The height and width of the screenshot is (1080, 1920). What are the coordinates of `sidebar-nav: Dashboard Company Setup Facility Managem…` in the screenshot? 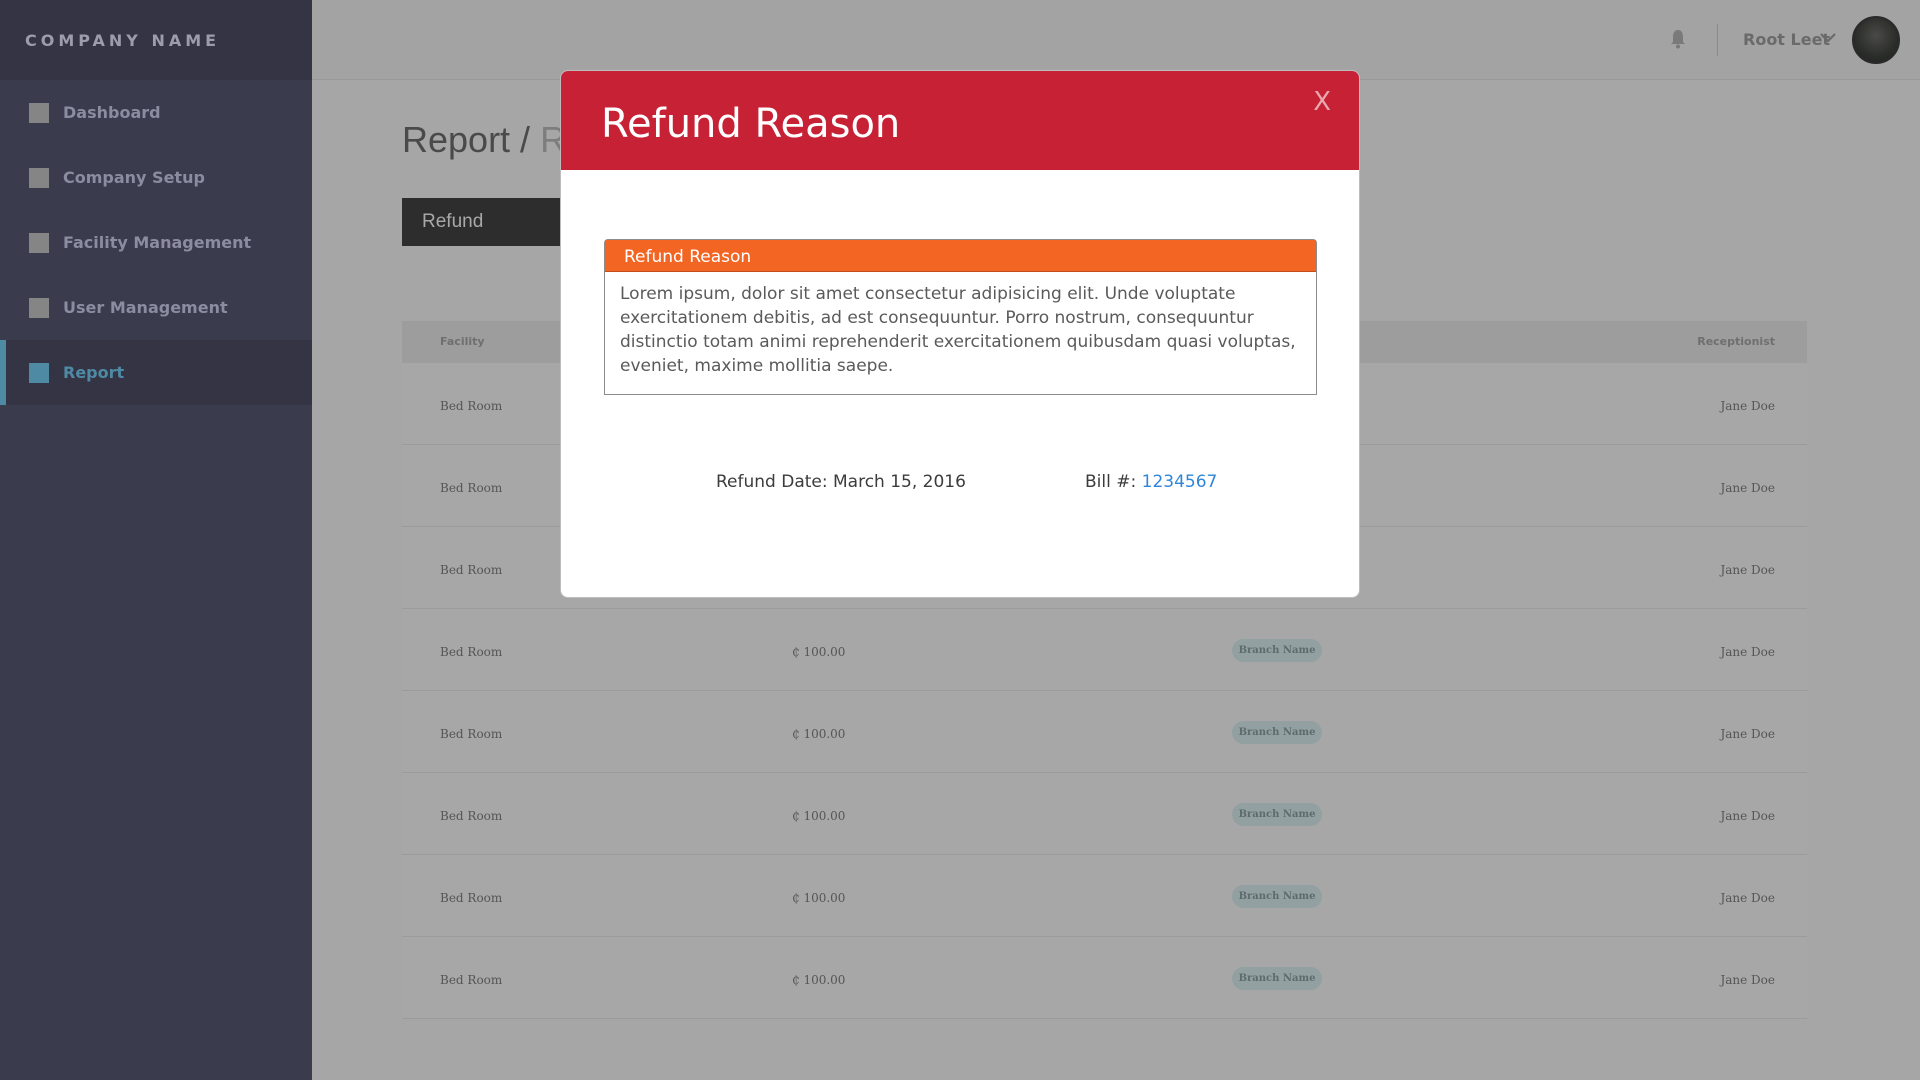 It's located at (156, 242).